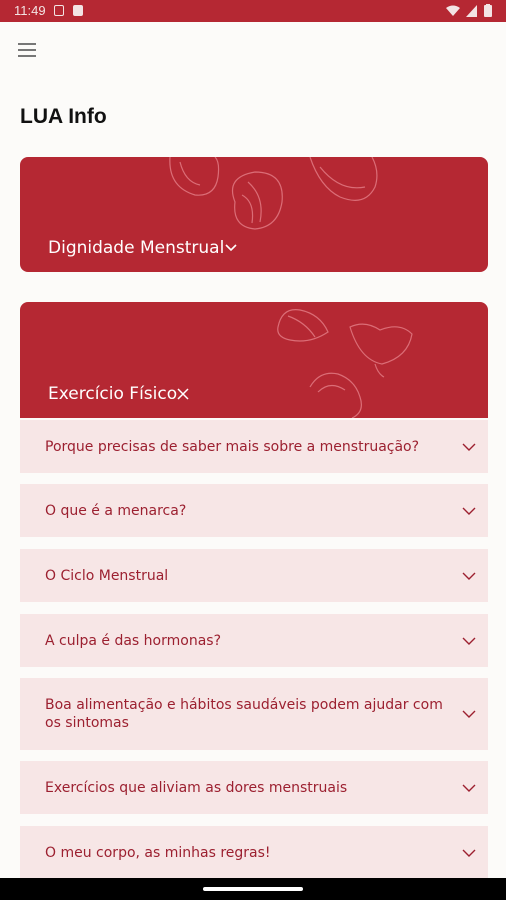  Describe the element at coordinates (116, 510) in the screenshot. I see `faq-question: O que é a menarca?` at that location.